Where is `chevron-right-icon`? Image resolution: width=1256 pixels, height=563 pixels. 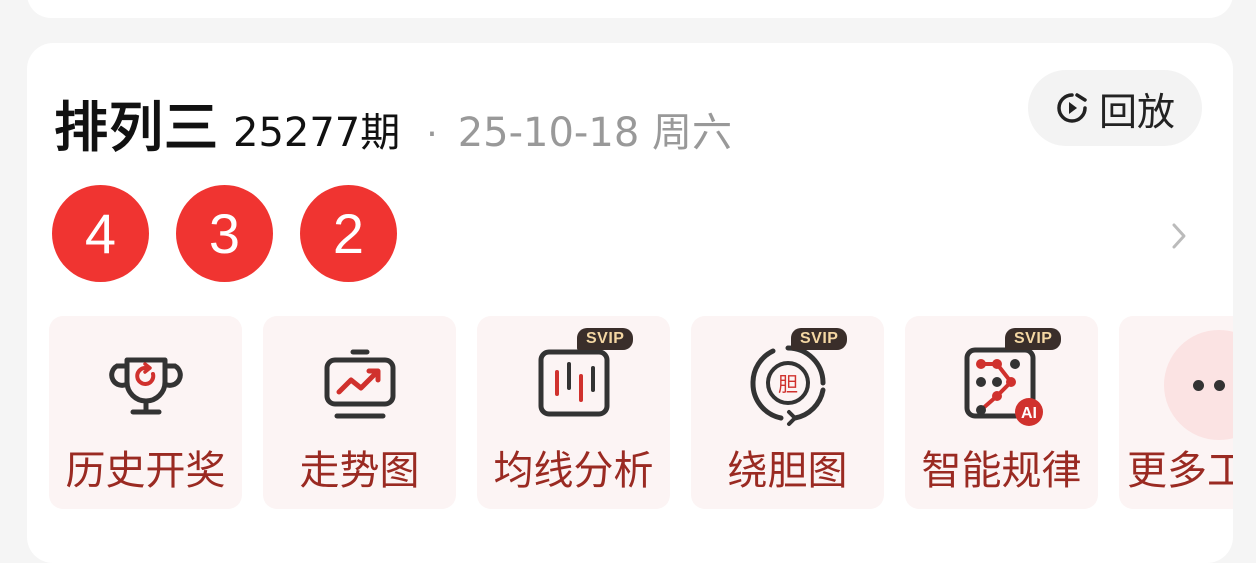 chevron-right-icon is located at coordinates (1179, 236).